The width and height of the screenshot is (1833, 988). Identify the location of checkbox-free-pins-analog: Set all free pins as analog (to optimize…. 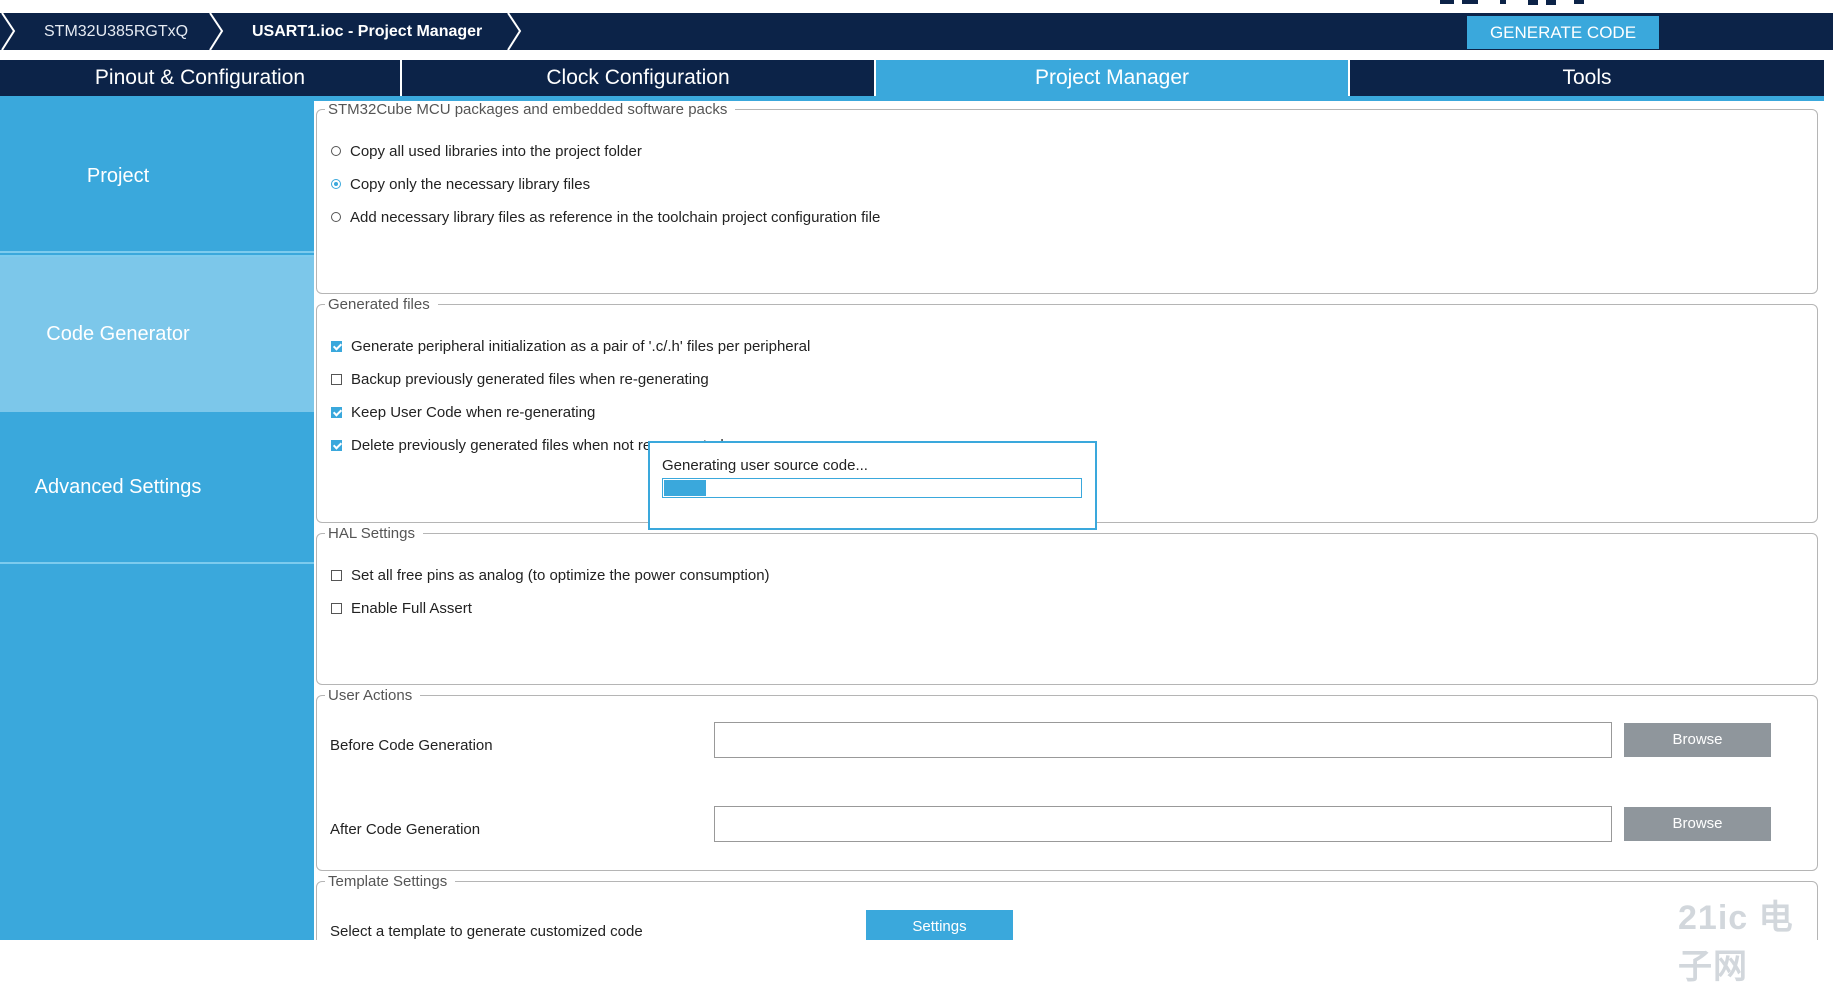
(550, 575).